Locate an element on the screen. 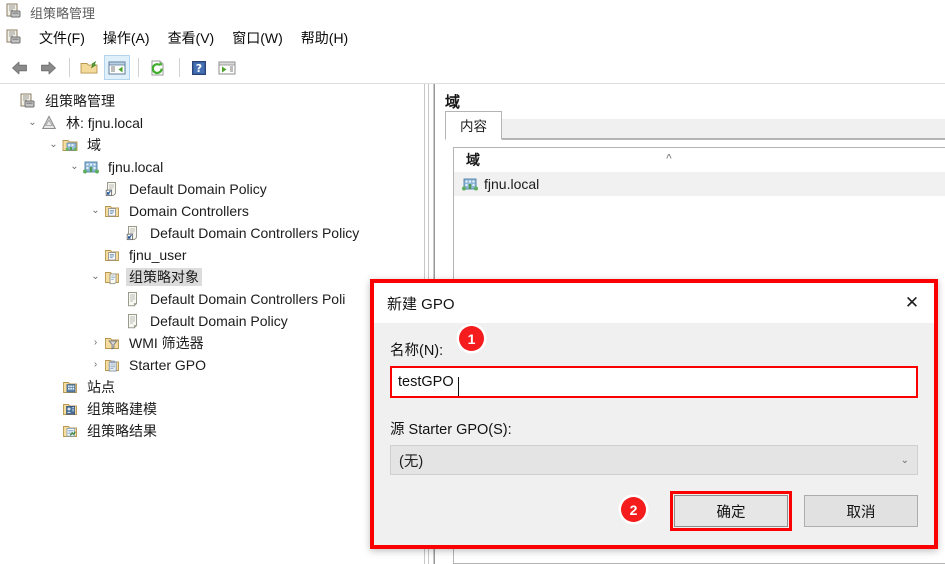  wmi-filter-icon is located at coordinates (112, 343).